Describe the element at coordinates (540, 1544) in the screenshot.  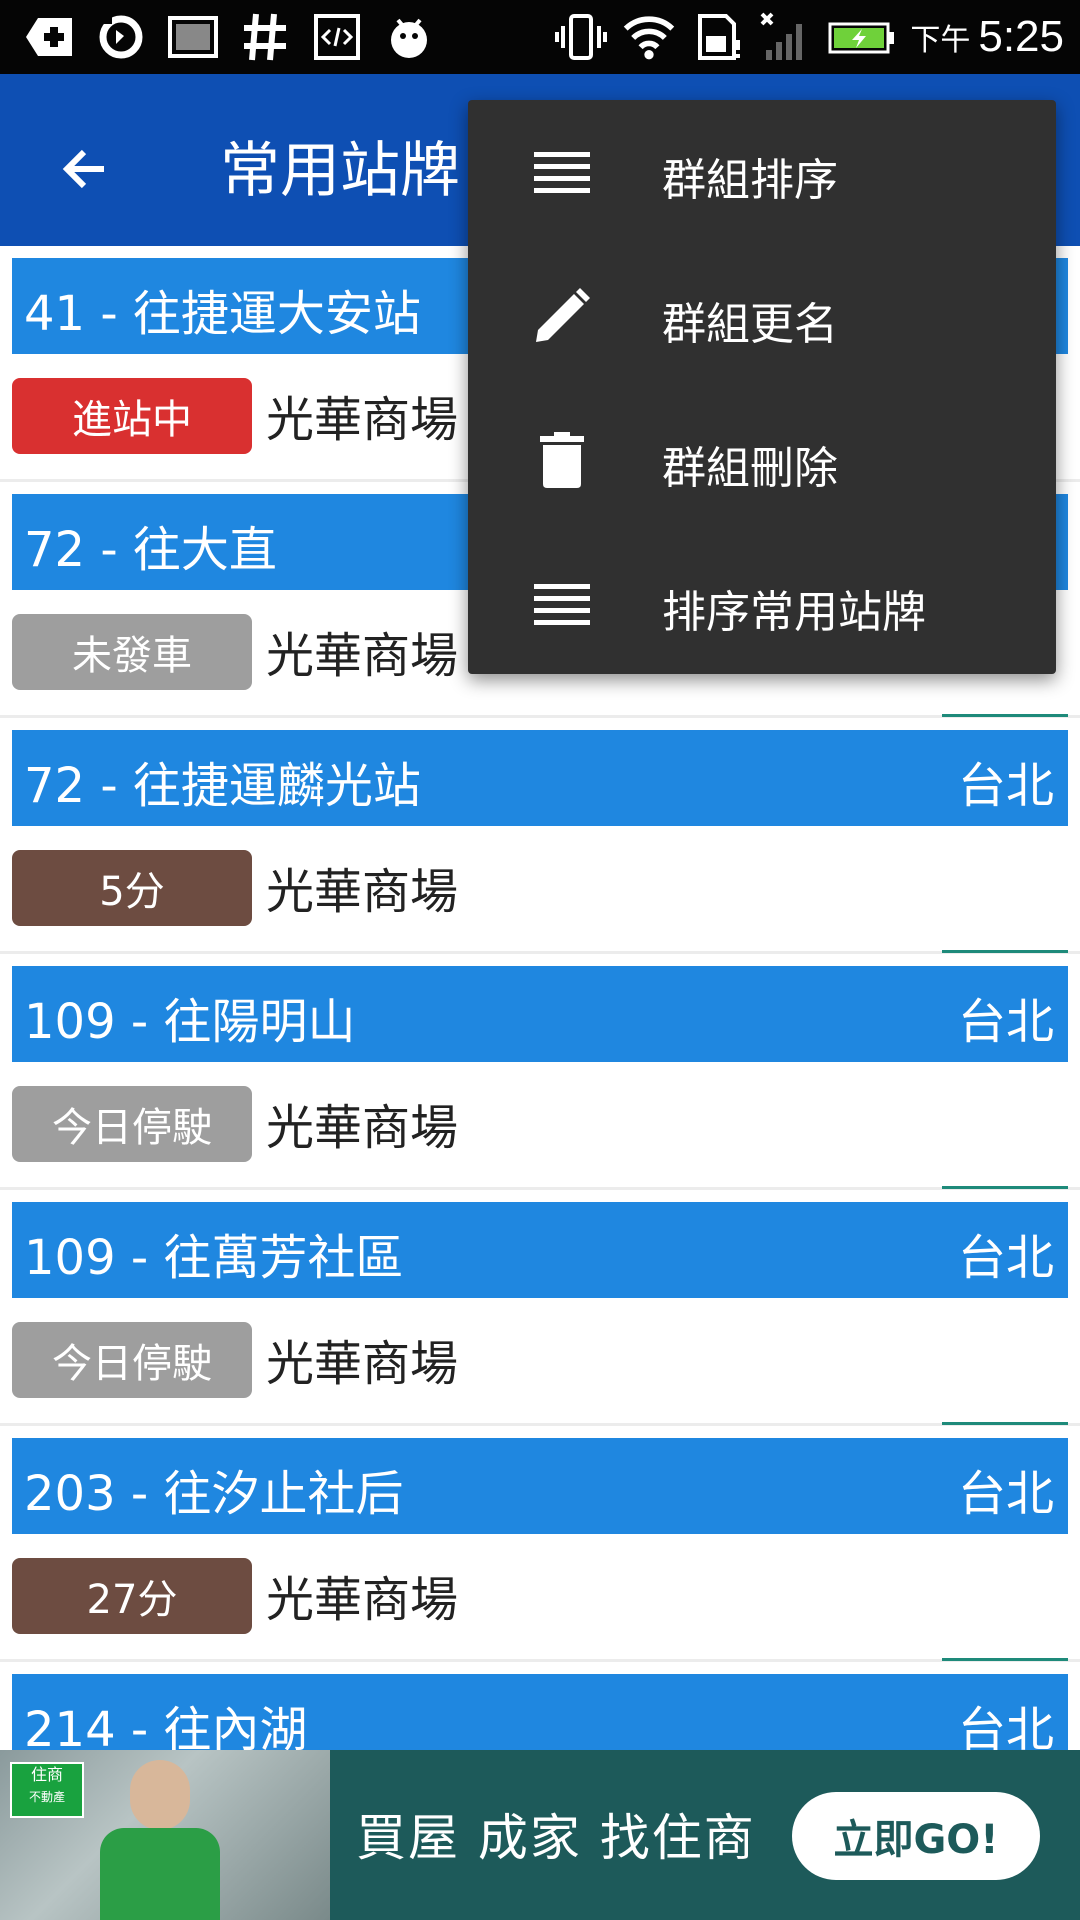
I see `route-card: 203 - 往汐止社后 台北 27分 光華商場` at that location.